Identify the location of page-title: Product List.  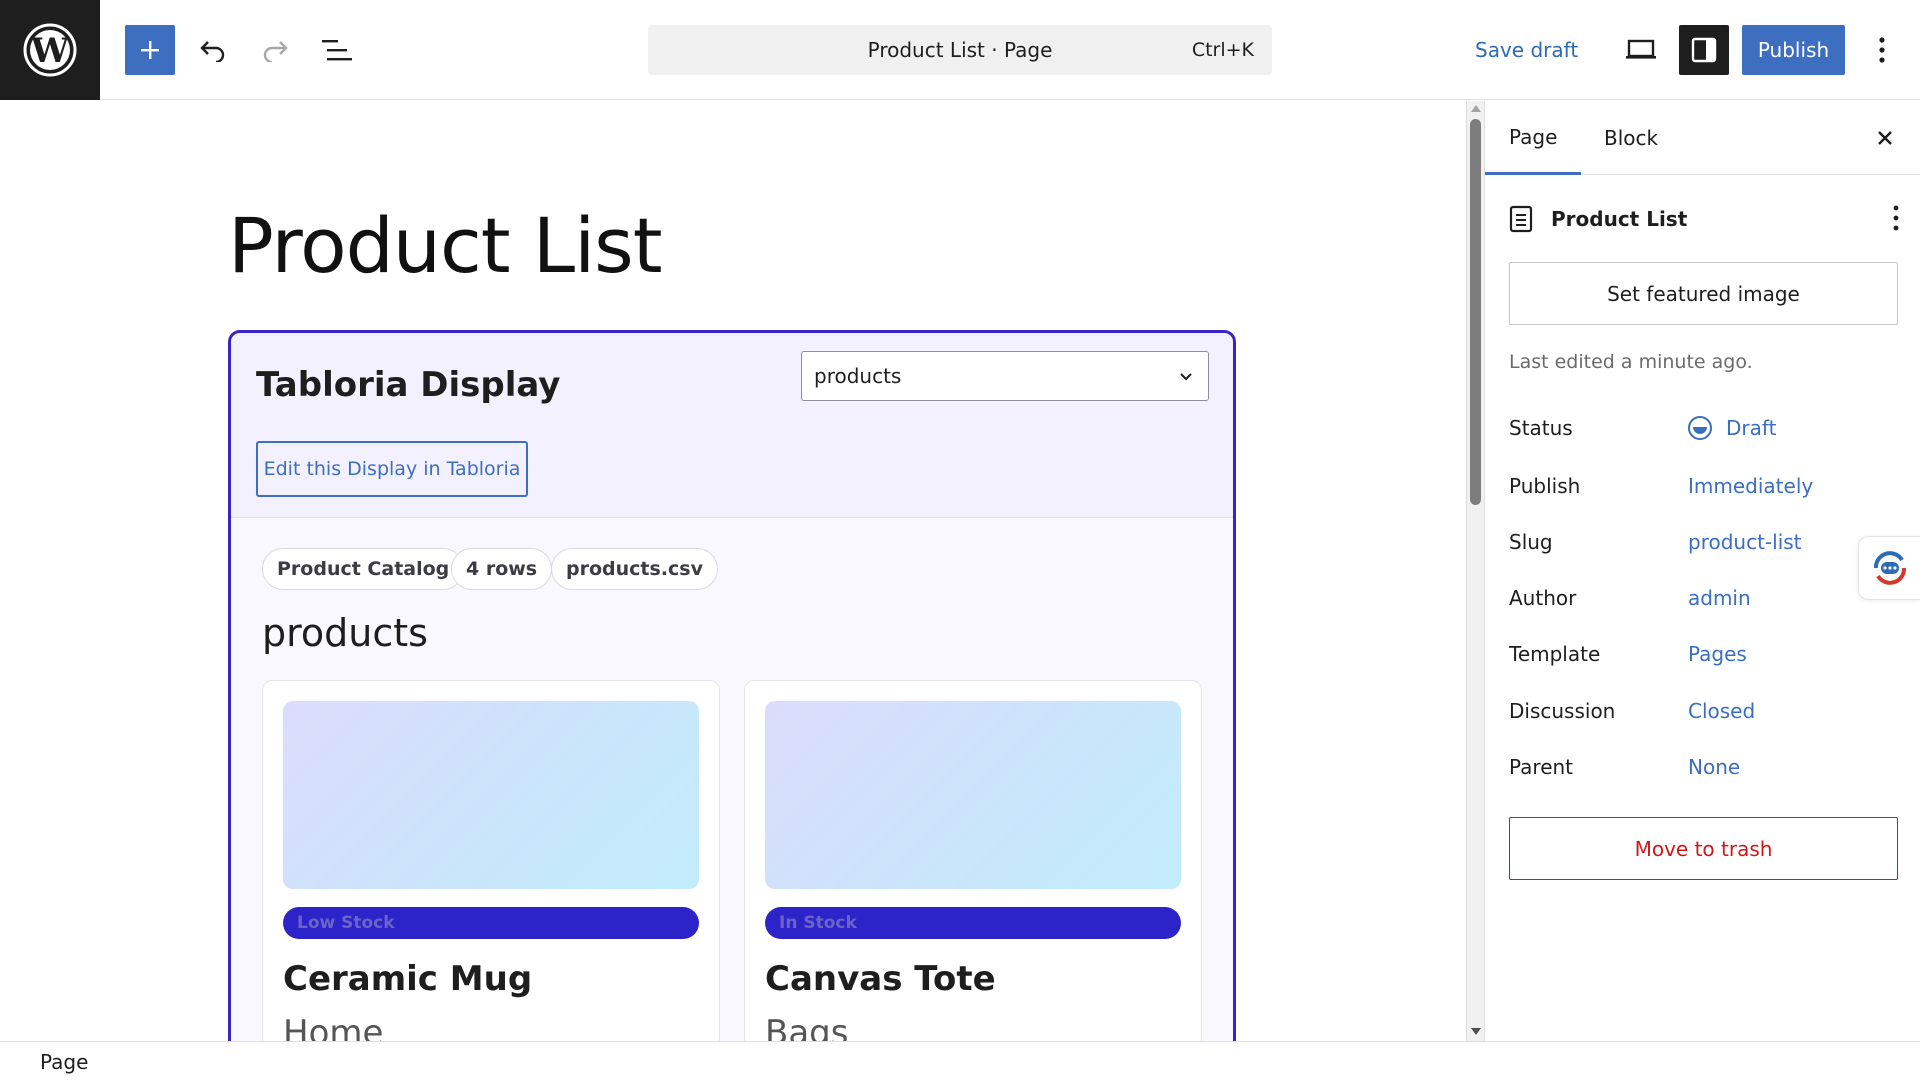
(445, 245).